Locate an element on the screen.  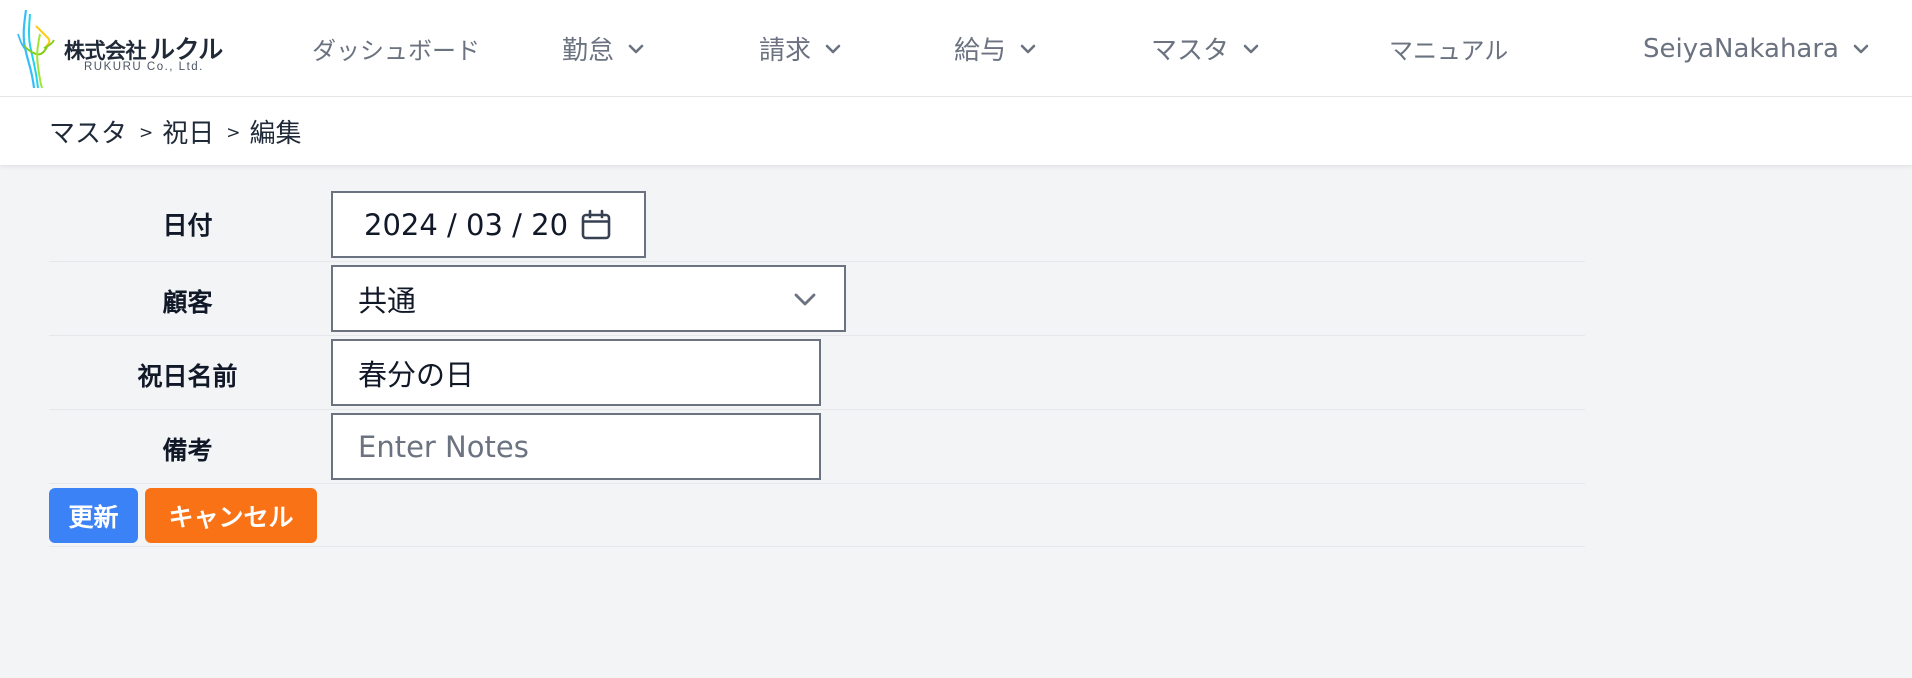
nav-dashboard: ダッシュボード is located at coordinates (396, 48).